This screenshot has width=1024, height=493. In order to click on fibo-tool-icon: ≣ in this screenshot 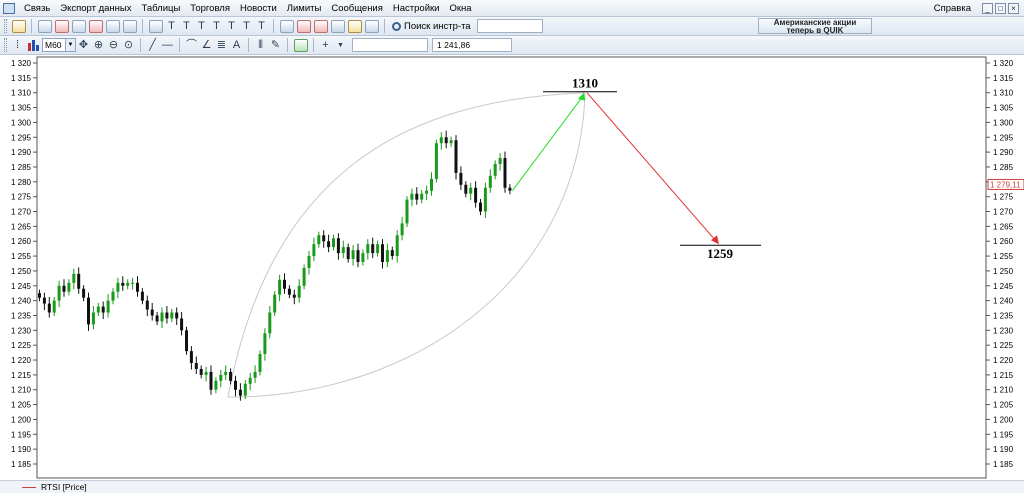, I will do `click(221, 45)`.